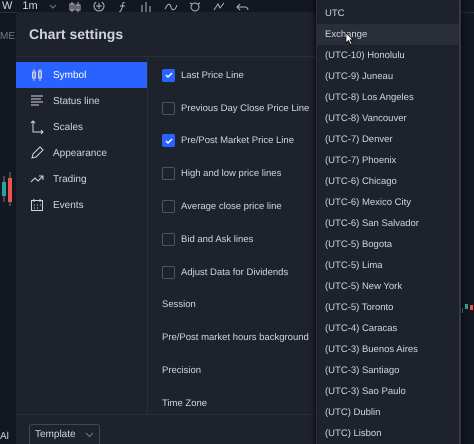 The image size is (474, 444). What do you see at coordinates (8, 36) in the screenshot?
I see `chart-label: ME` at bounding box center [8, 36].